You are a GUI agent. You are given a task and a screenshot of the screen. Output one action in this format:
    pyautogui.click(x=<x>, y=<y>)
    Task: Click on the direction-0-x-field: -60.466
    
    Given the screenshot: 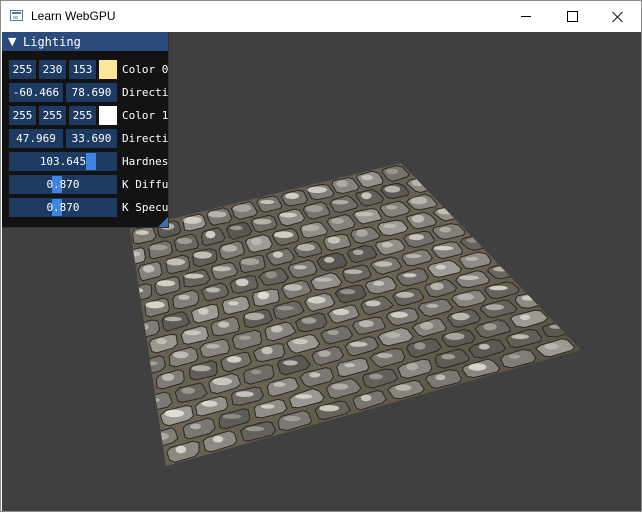 What is the action you would take?
    pyautogui.click(x=36, y=92)
    